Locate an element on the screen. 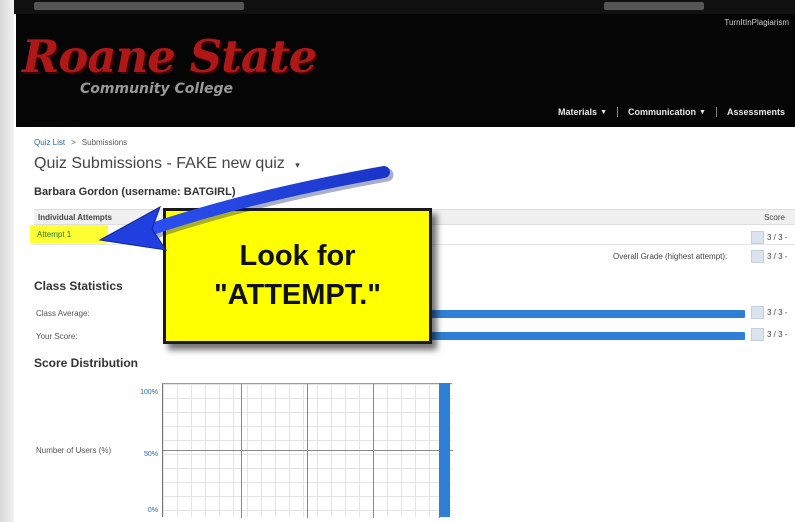 The height and width of the screenshot is (522, 795). page-title-text: Quiz Submissions - FAKE new quiz is located at coordinates (159, 163).